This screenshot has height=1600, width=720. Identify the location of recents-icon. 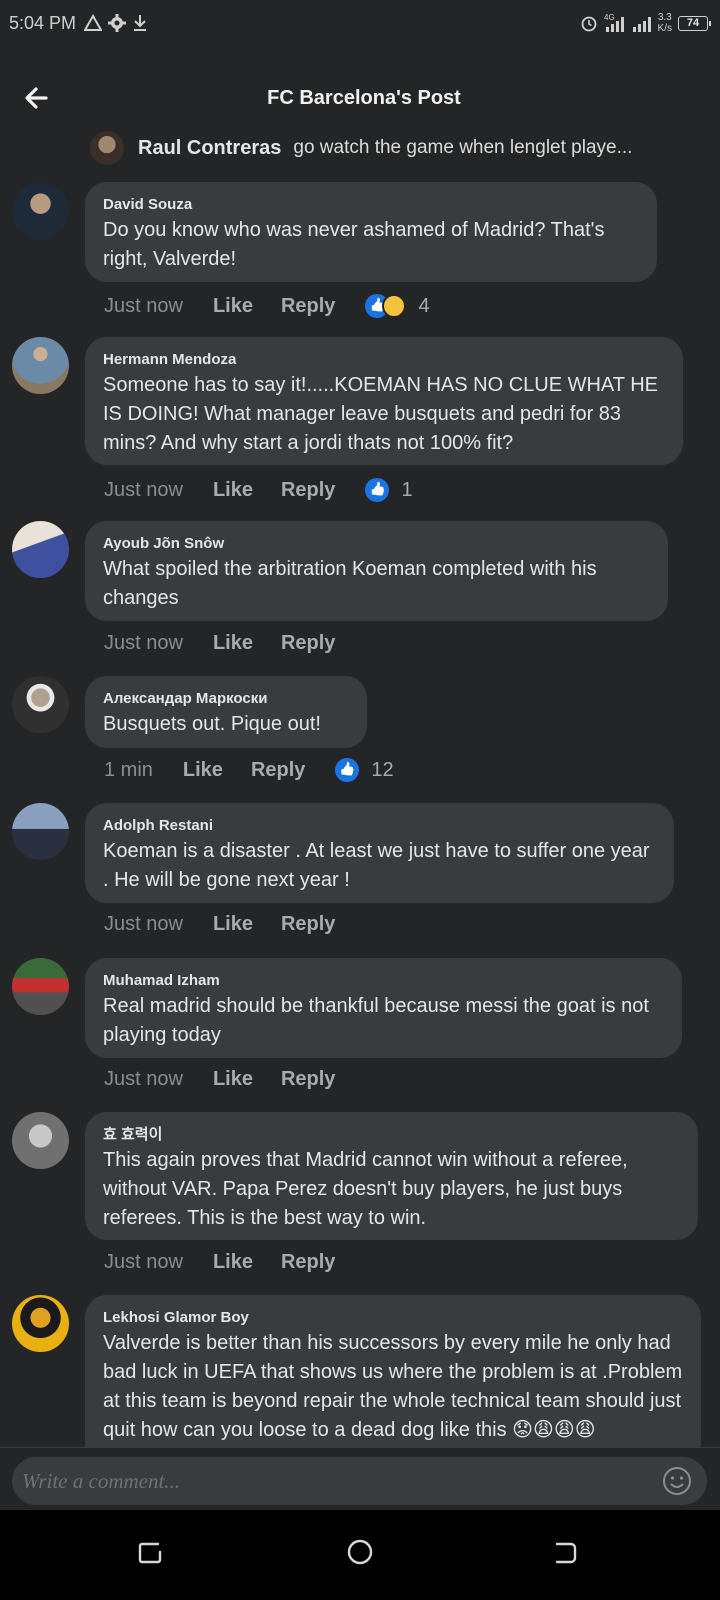
(150, 1553).